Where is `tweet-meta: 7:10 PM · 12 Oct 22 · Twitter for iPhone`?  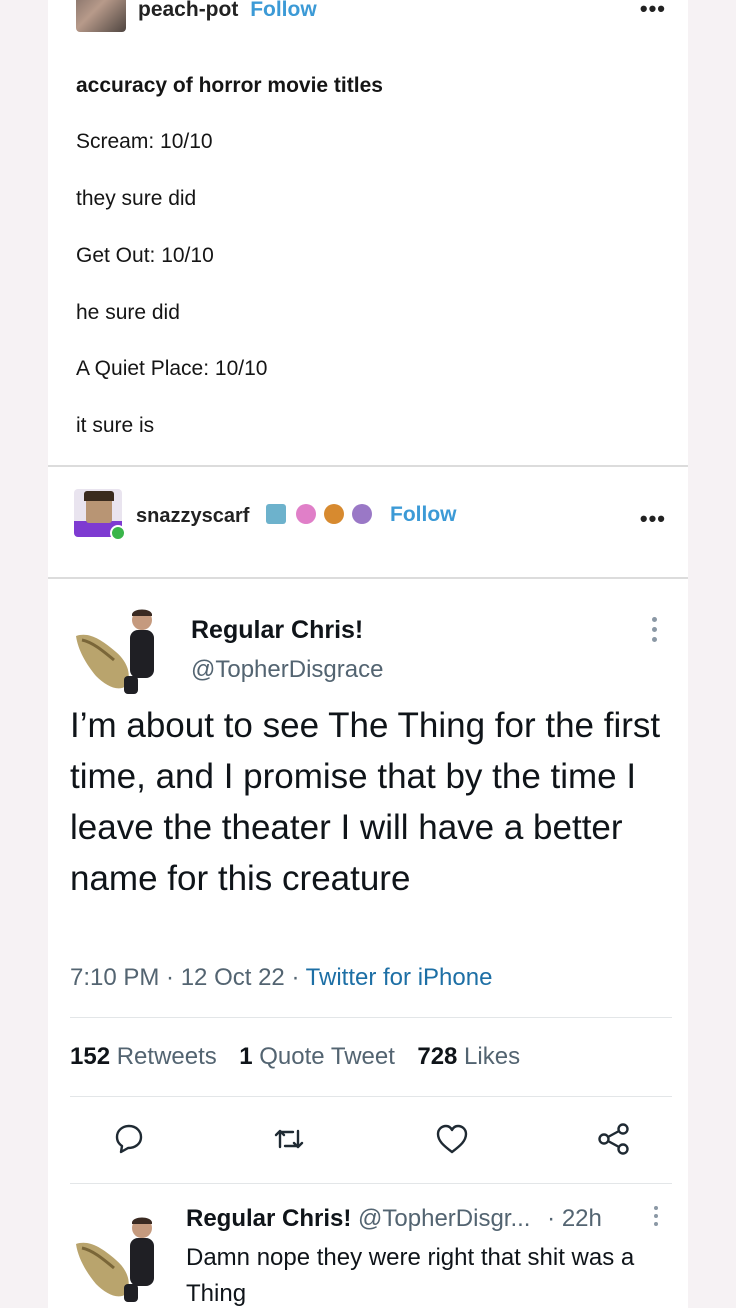
tweet-meta: 7:10 PM · 12 Oct 22 · Twitter for iPhone is located at coordinates (281, 978).